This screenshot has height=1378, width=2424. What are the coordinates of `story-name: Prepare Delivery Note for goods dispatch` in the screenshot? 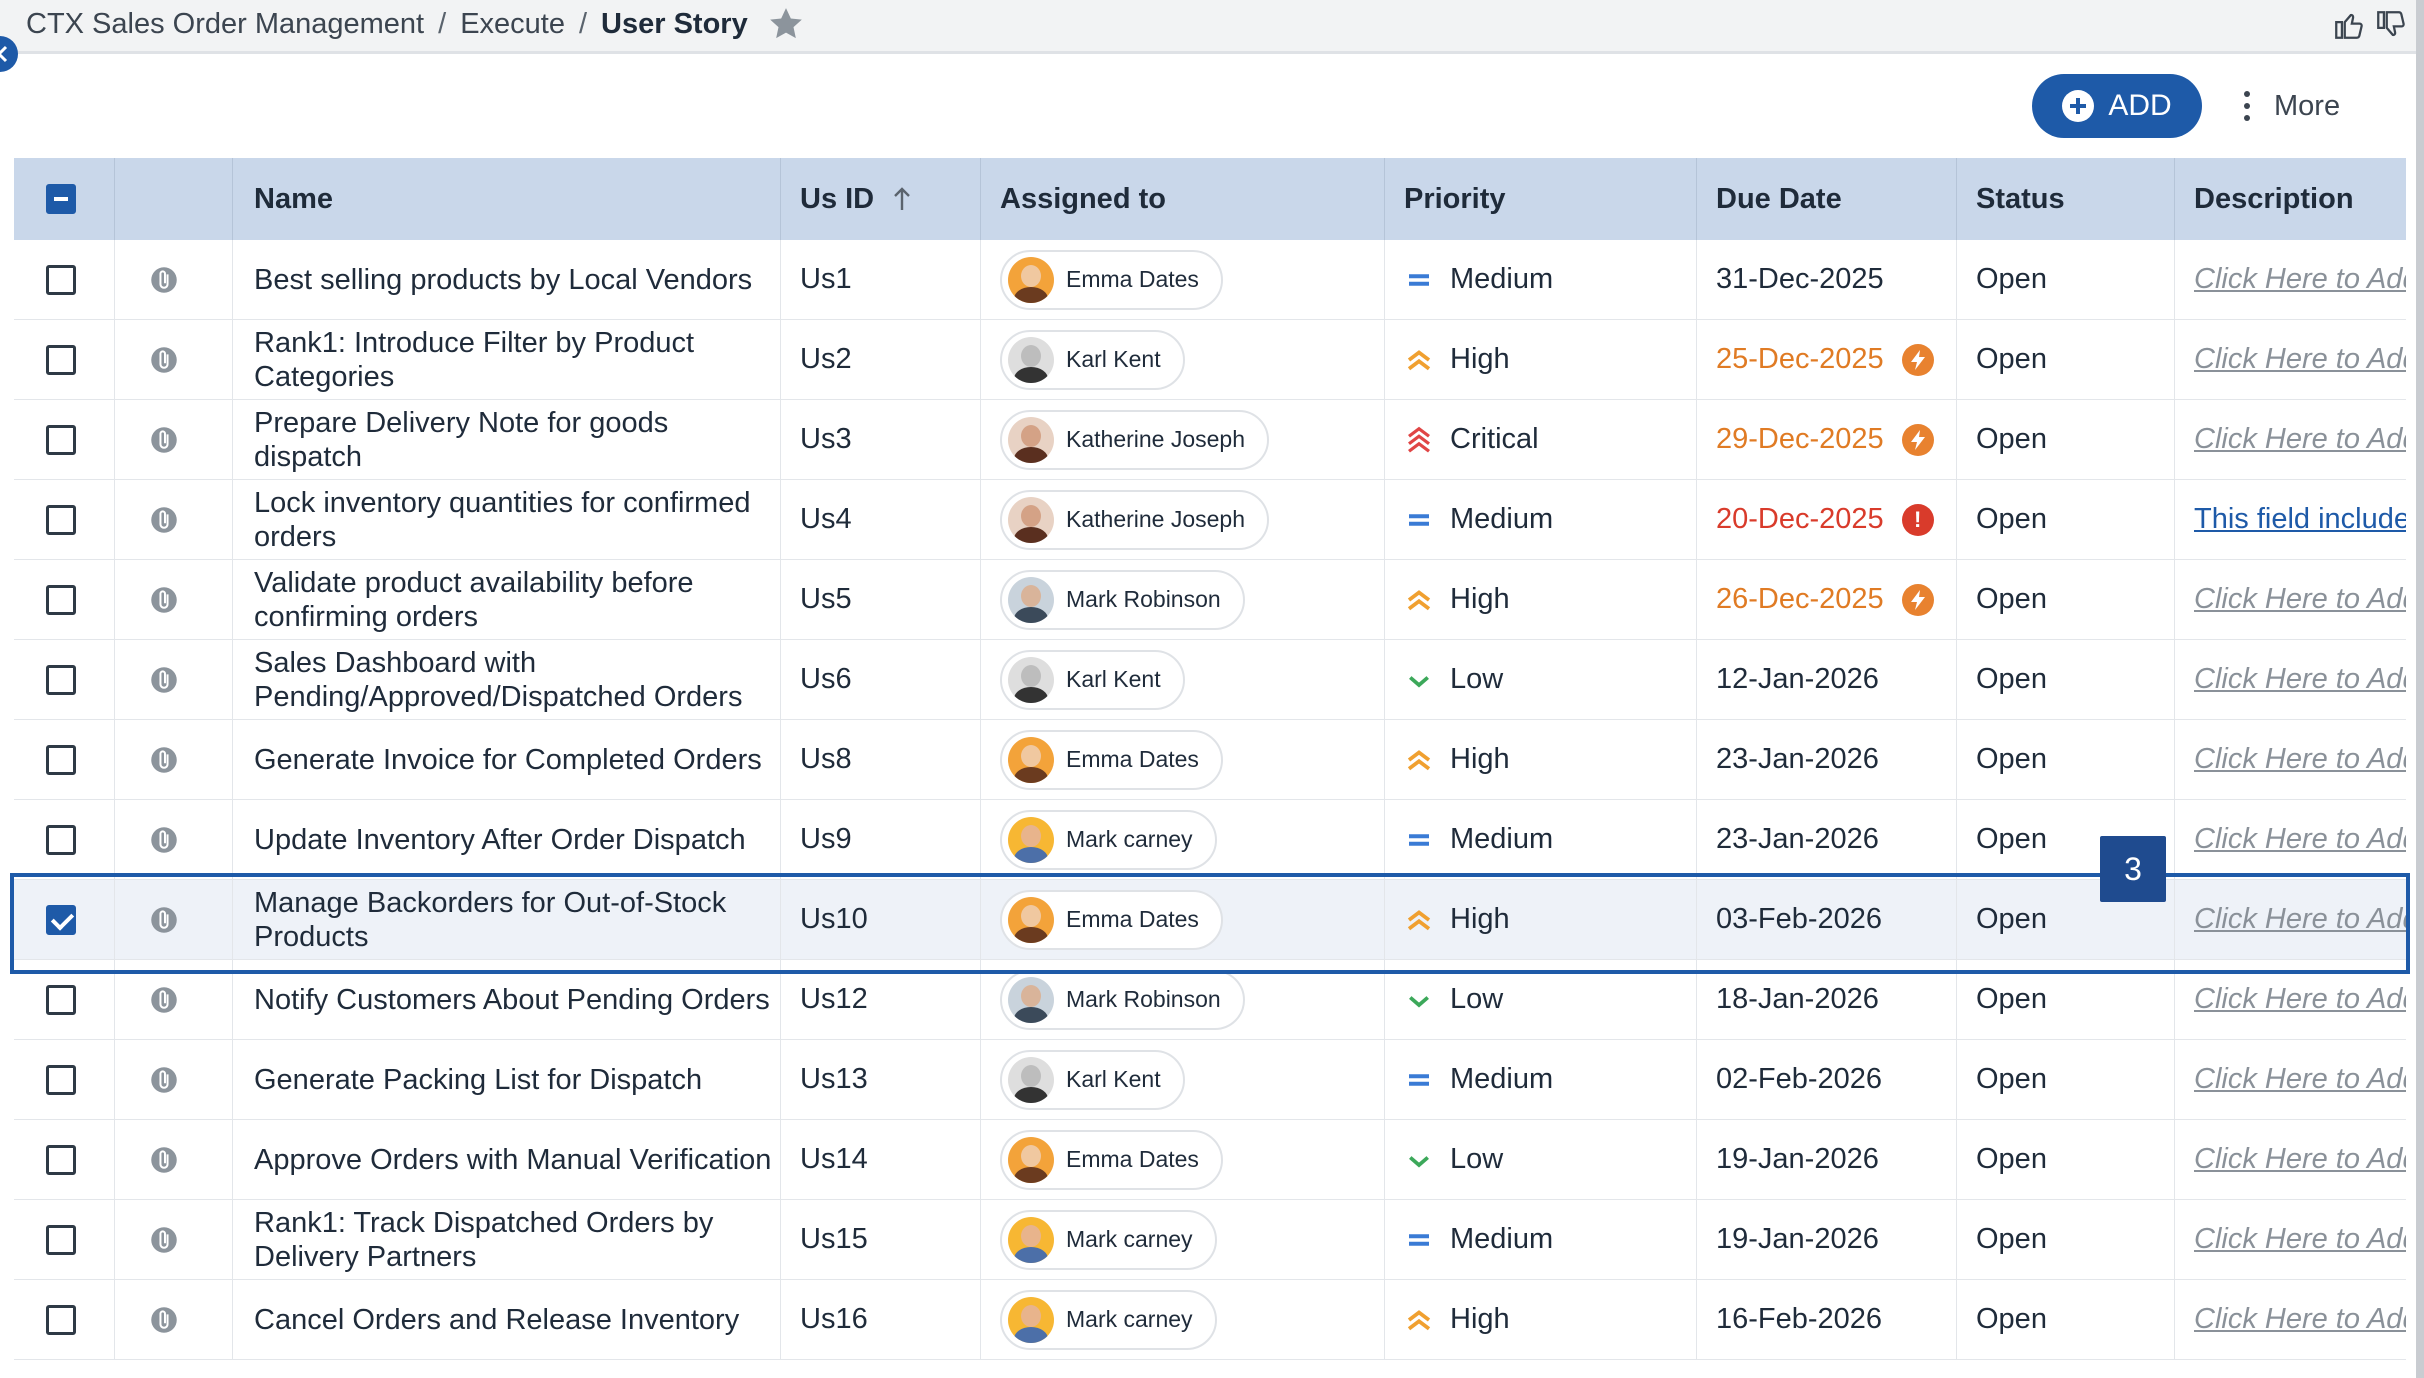 It's located at (519, 440).